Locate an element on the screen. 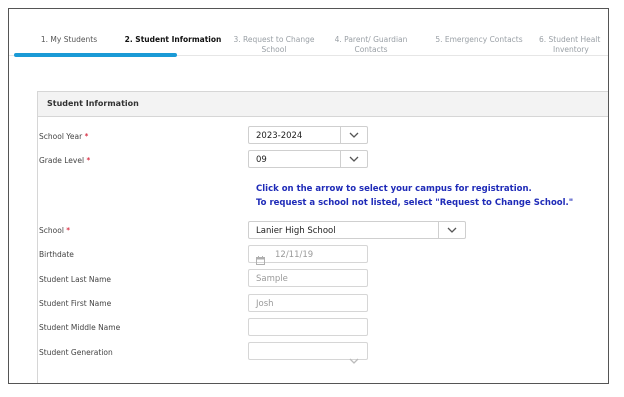 This screenshot has height=397, width=624. step-label: 1. My Students is located at coordinates (69, 39).